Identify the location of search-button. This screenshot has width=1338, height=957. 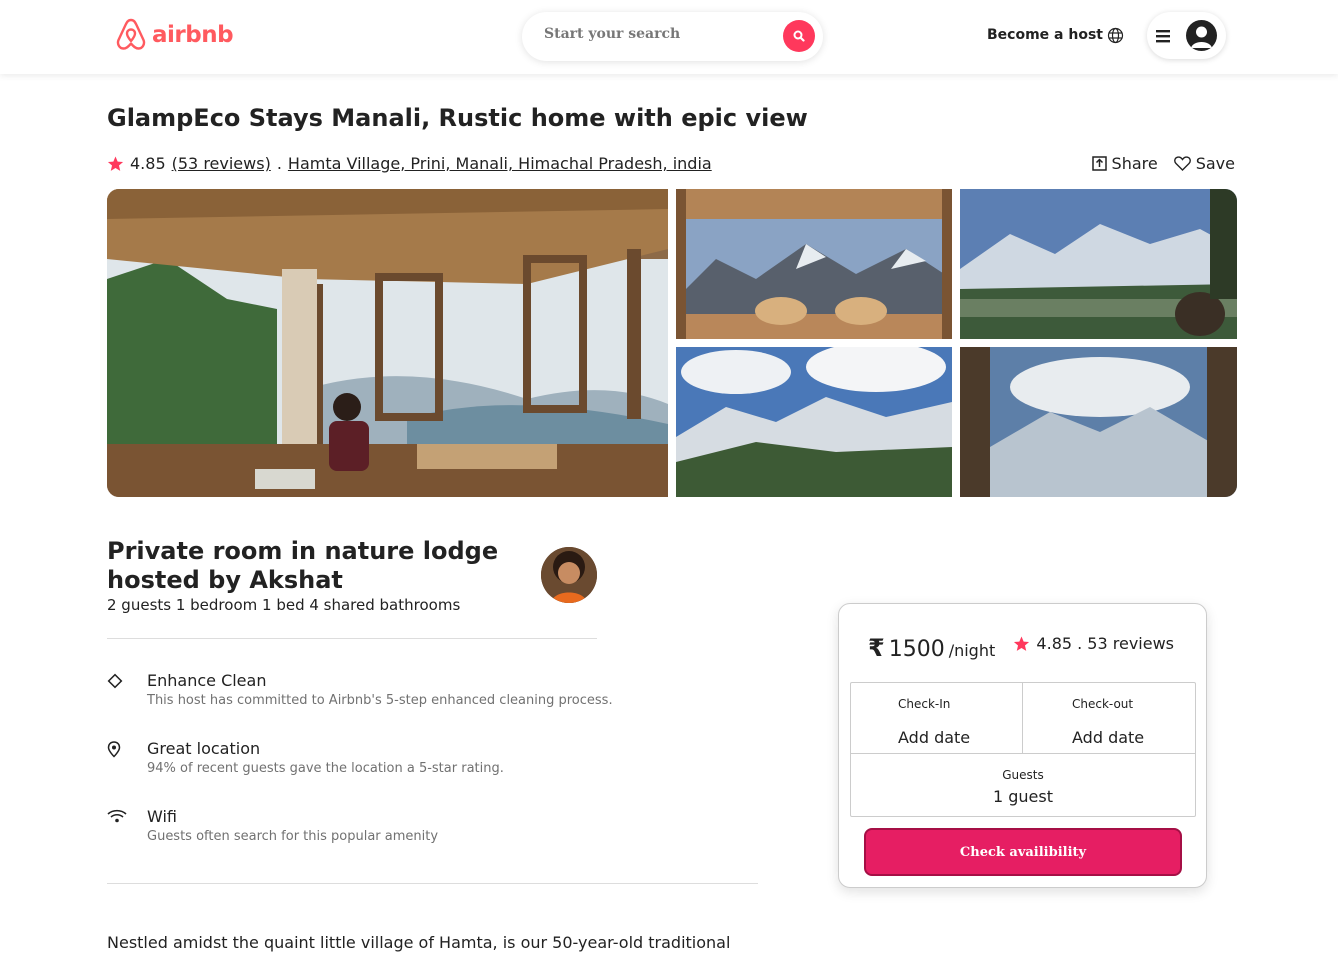
(799, 36).